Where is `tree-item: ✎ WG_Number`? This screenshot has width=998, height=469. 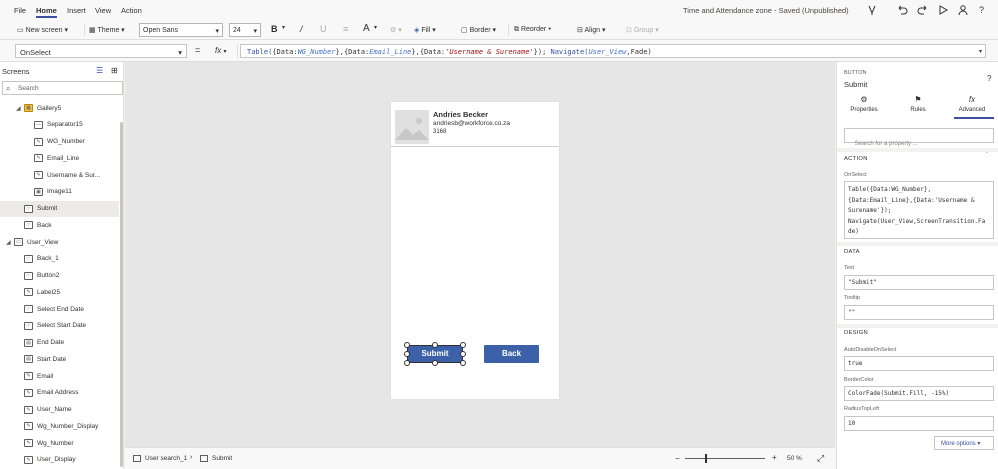
tree-item: ✎ WG_Number is located at coordinates (59, 142).